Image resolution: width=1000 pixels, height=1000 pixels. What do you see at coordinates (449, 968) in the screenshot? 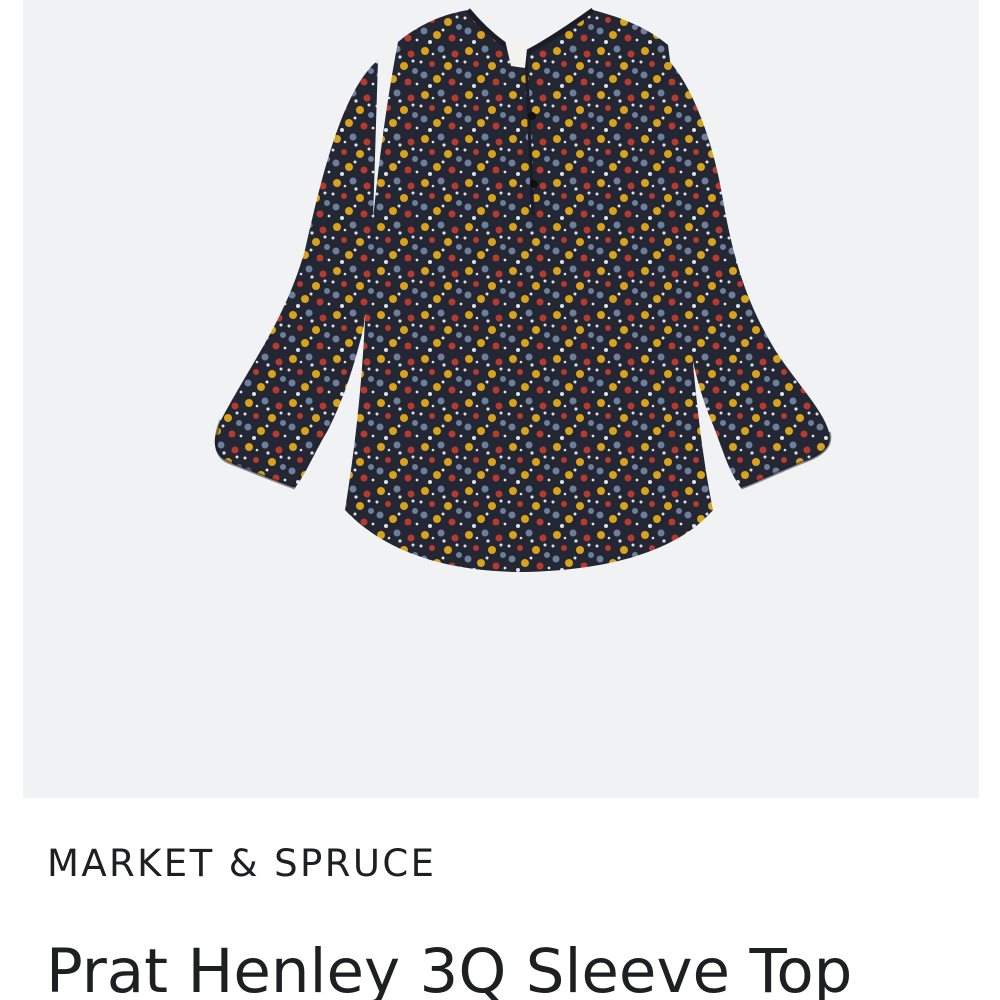
I see `product-title: Prat Henley 3Q Sleeve Top` at bounding box center [449, 968].